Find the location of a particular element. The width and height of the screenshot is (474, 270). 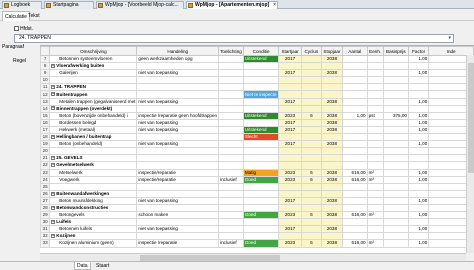

table-row: 21−25. GEVELS is located at coordinates (257, 158).